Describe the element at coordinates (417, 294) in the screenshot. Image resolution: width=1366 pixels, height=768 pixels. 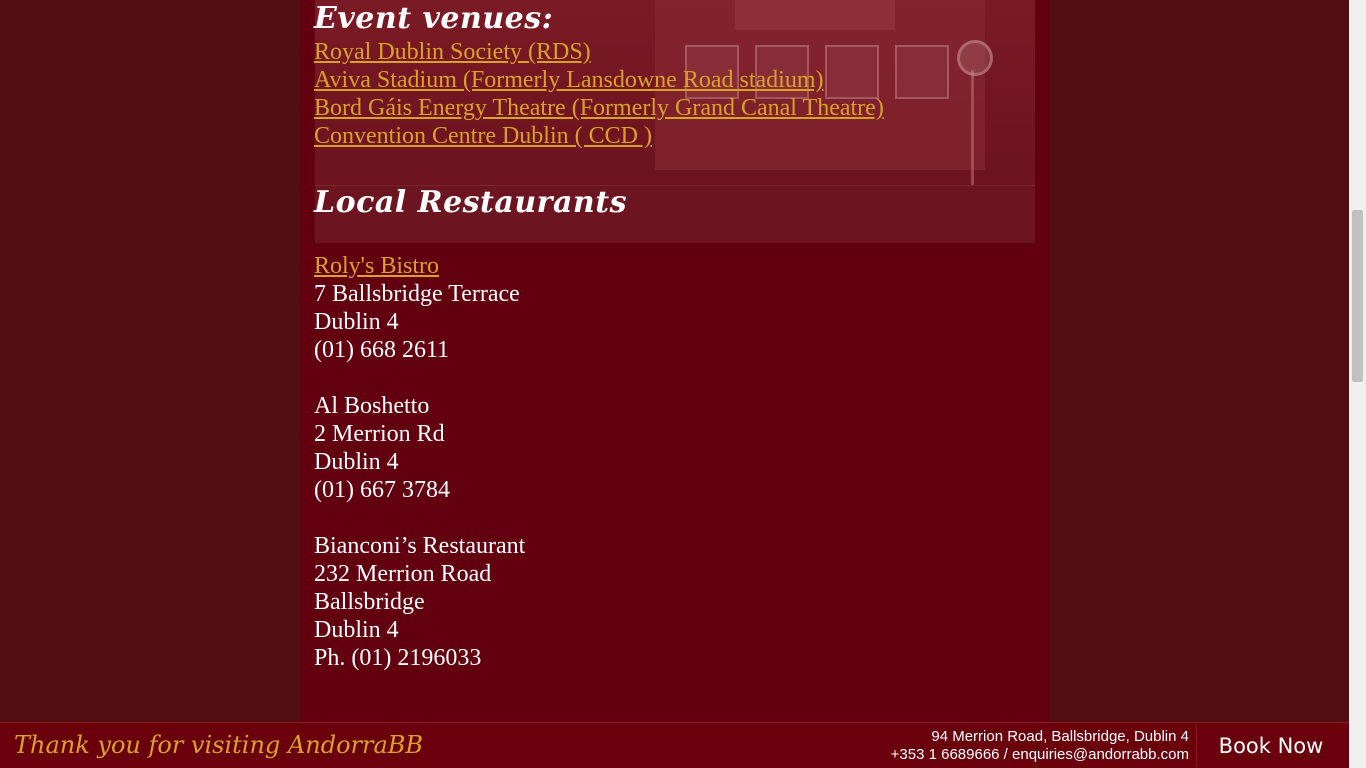
I see `restaurant-address: 7 Ballsbridge Terrace` at that location.